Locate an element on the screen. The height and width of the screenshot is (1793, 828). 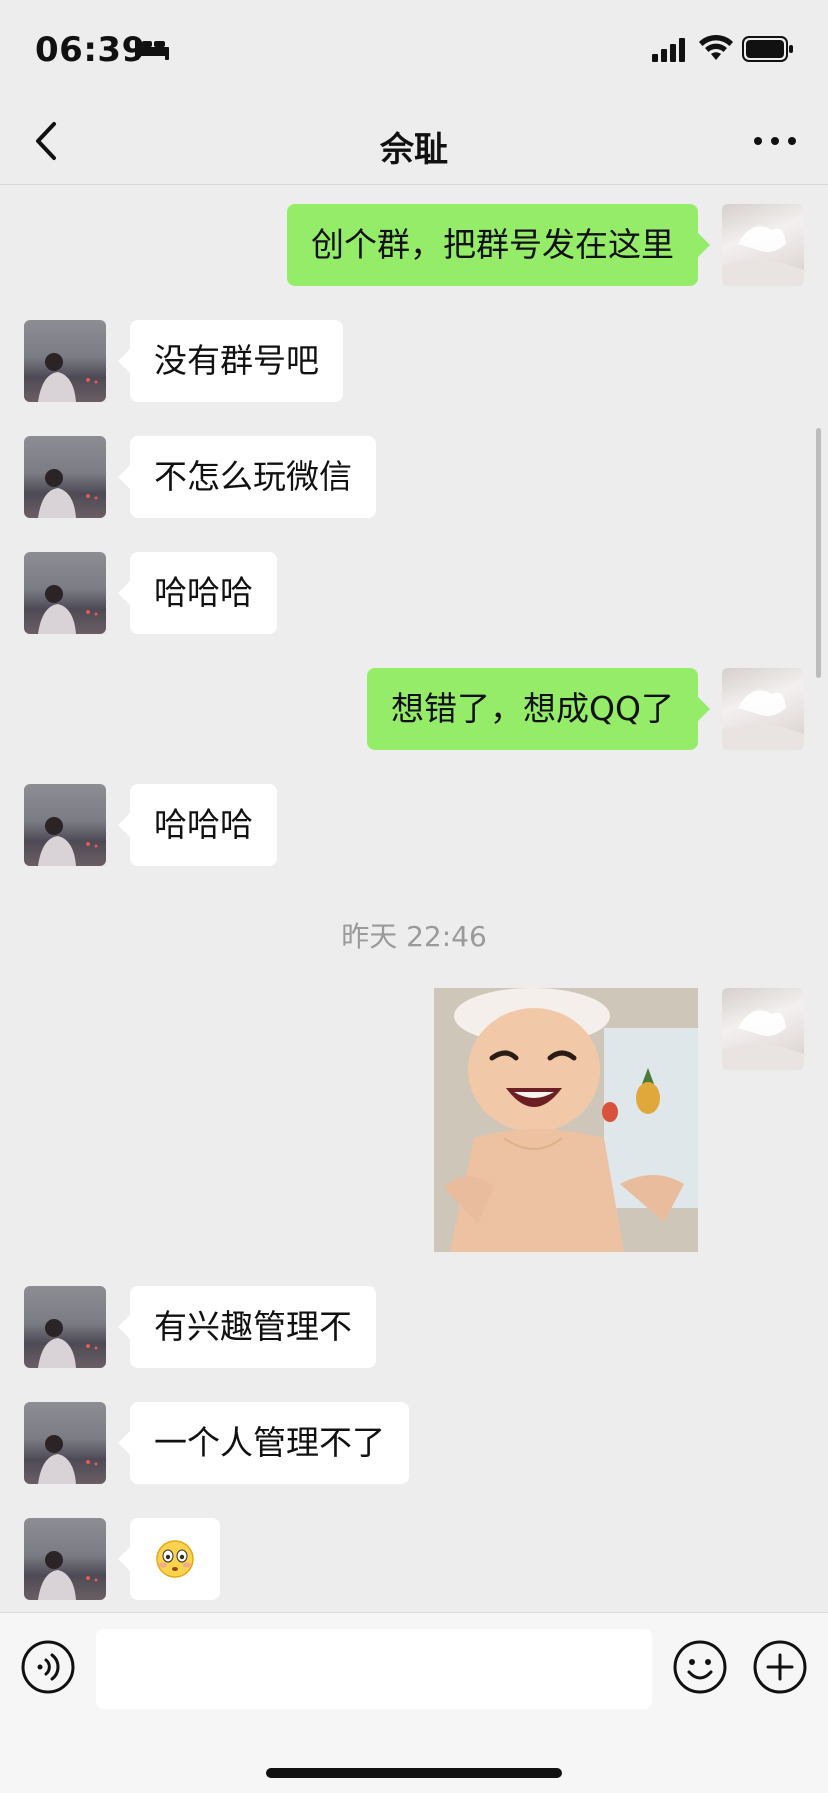
message-bubble-received is located at coordinates (169, 1559).